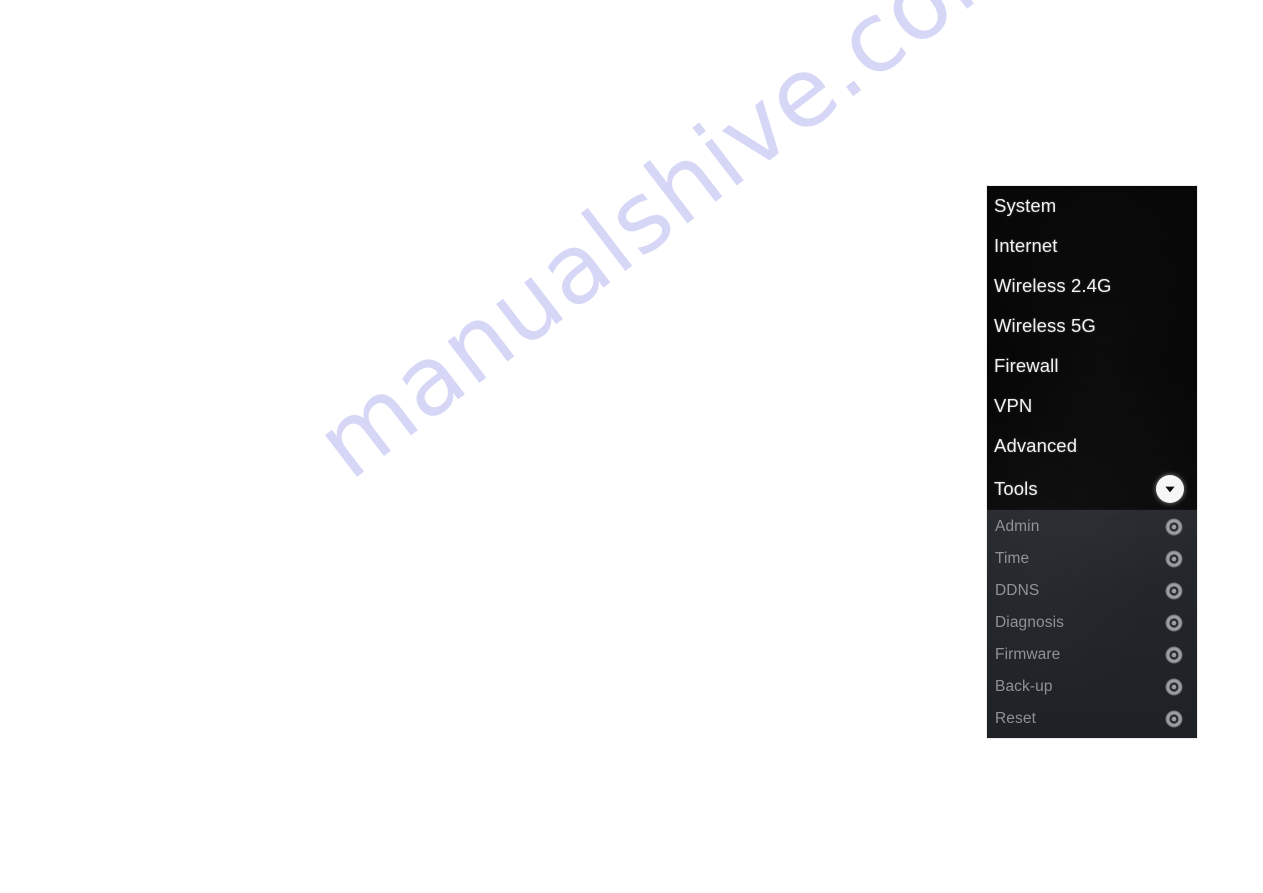 This screenshot has height=893, width=1263. Describe the element at coordinates (1024, 687) in the screenshot. I see `submenu-item-label: Back-up` at that location.